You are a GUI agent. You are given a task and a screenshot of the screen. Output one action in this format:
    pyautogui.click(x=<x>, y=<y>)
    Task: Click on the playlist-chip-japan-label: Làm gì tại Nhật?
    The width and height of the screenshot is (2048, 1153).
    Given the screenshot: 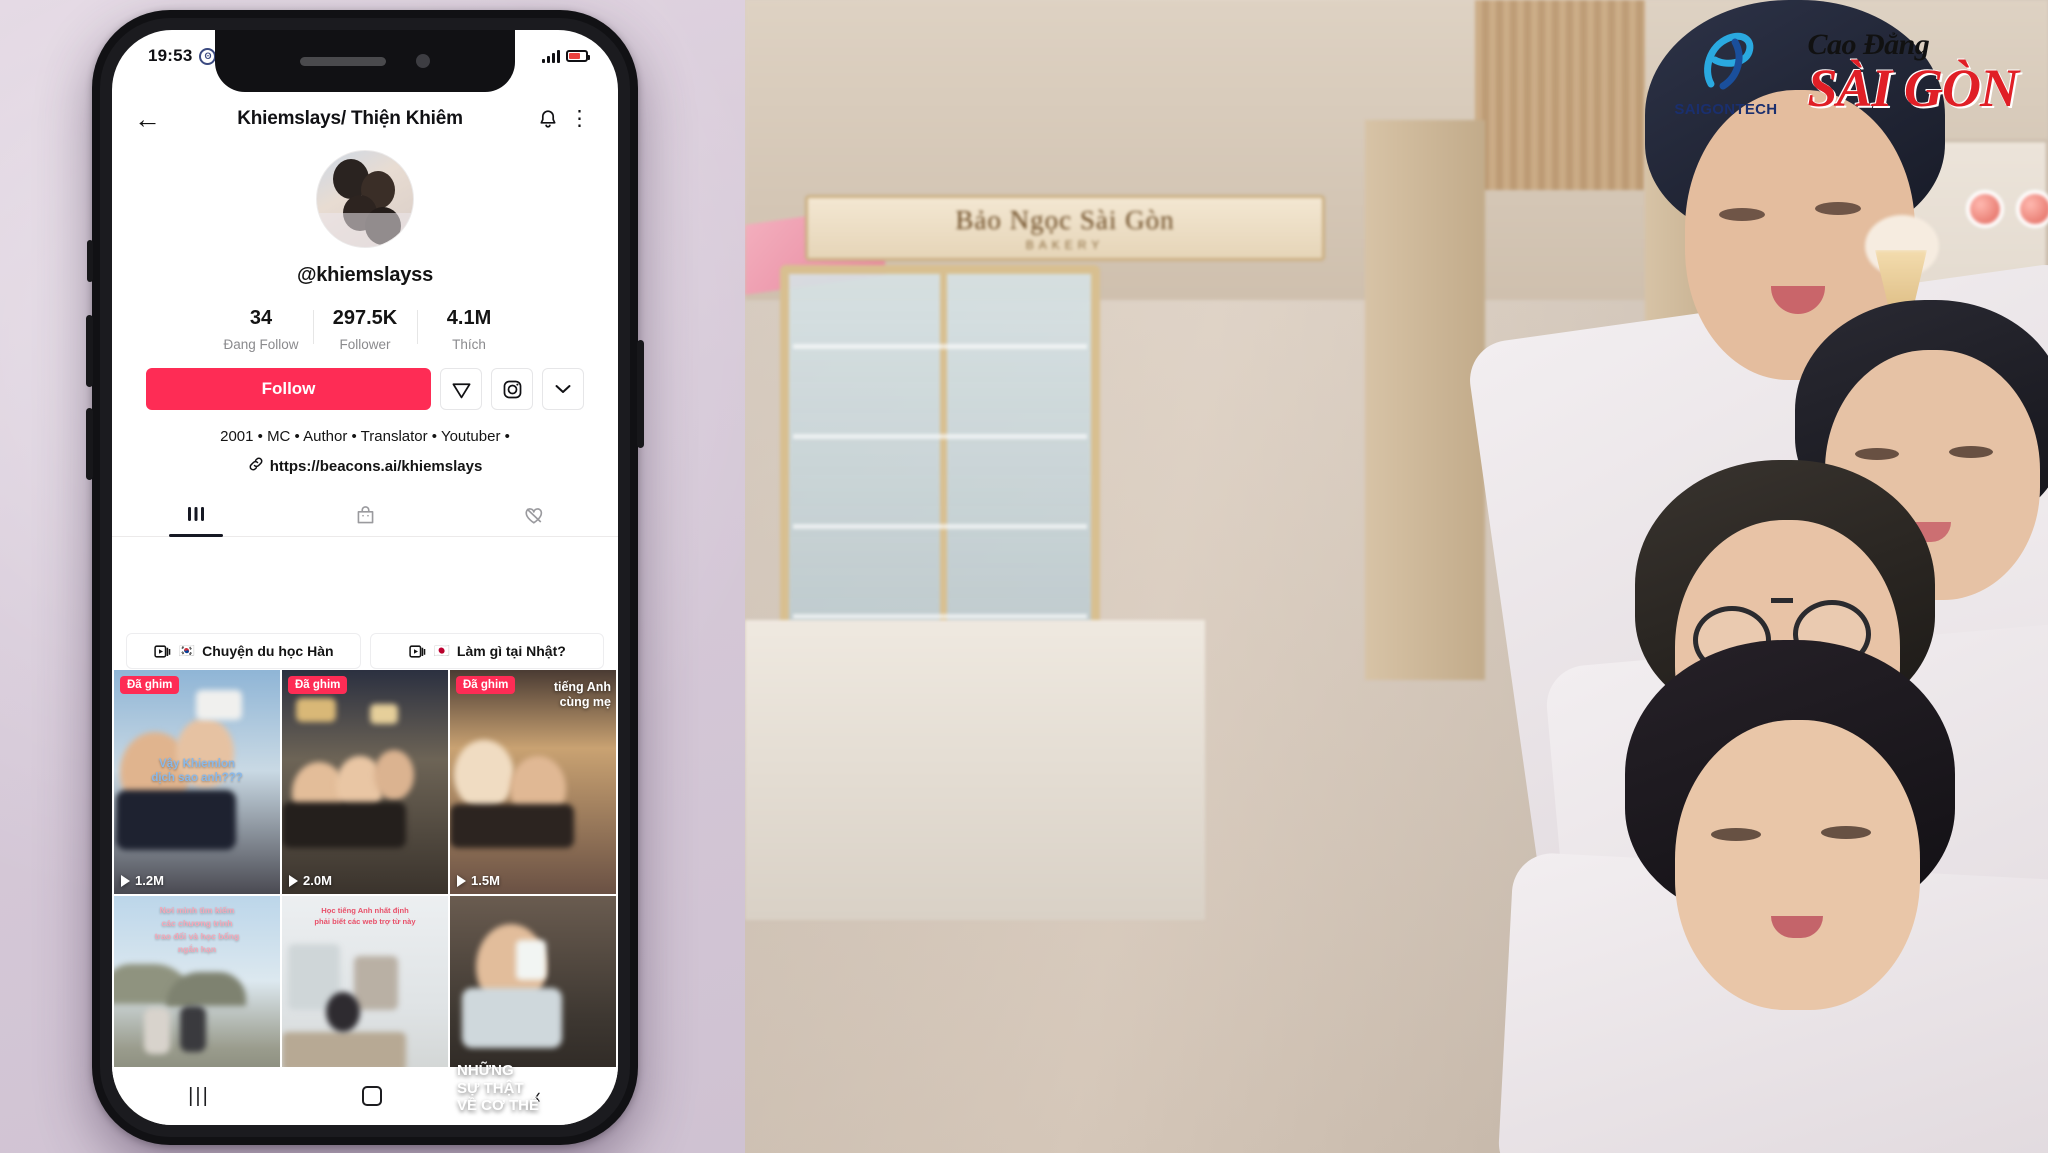 What is the action you would take?
    pyautogui.click(x=511, y=651)
    